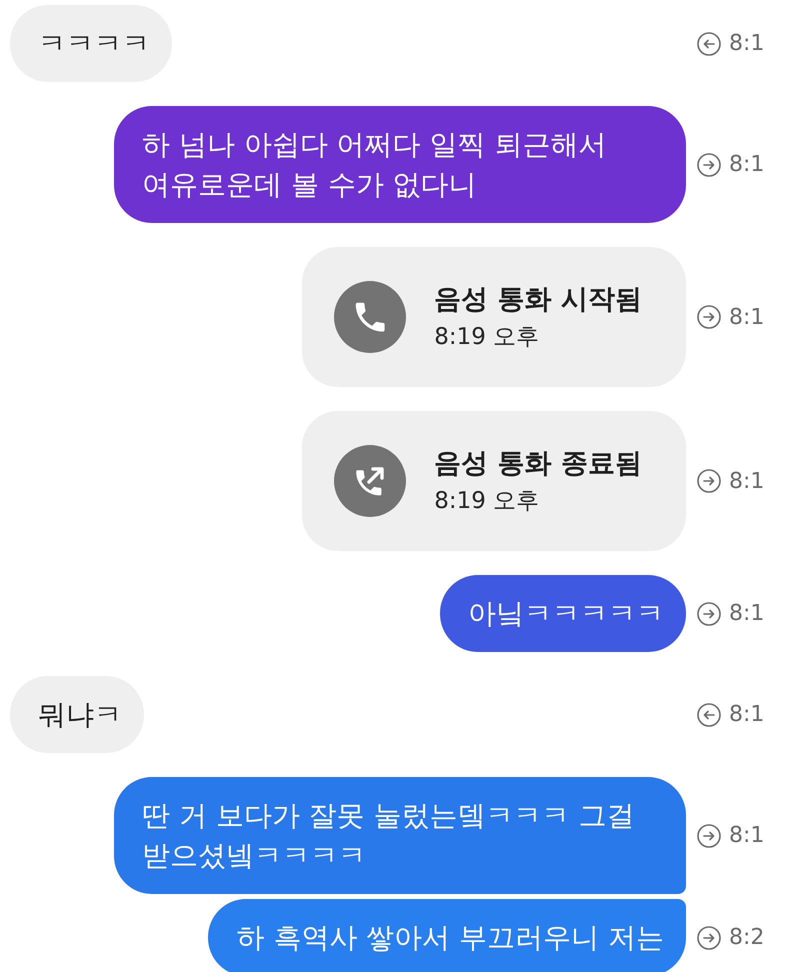 This screenshot has height=972, width=800. Describe the element at coordinates (563, 613) in the screenshot. I see `message-bubble: 아닠ㅋㅋㅋㅋㅋ` at that location.